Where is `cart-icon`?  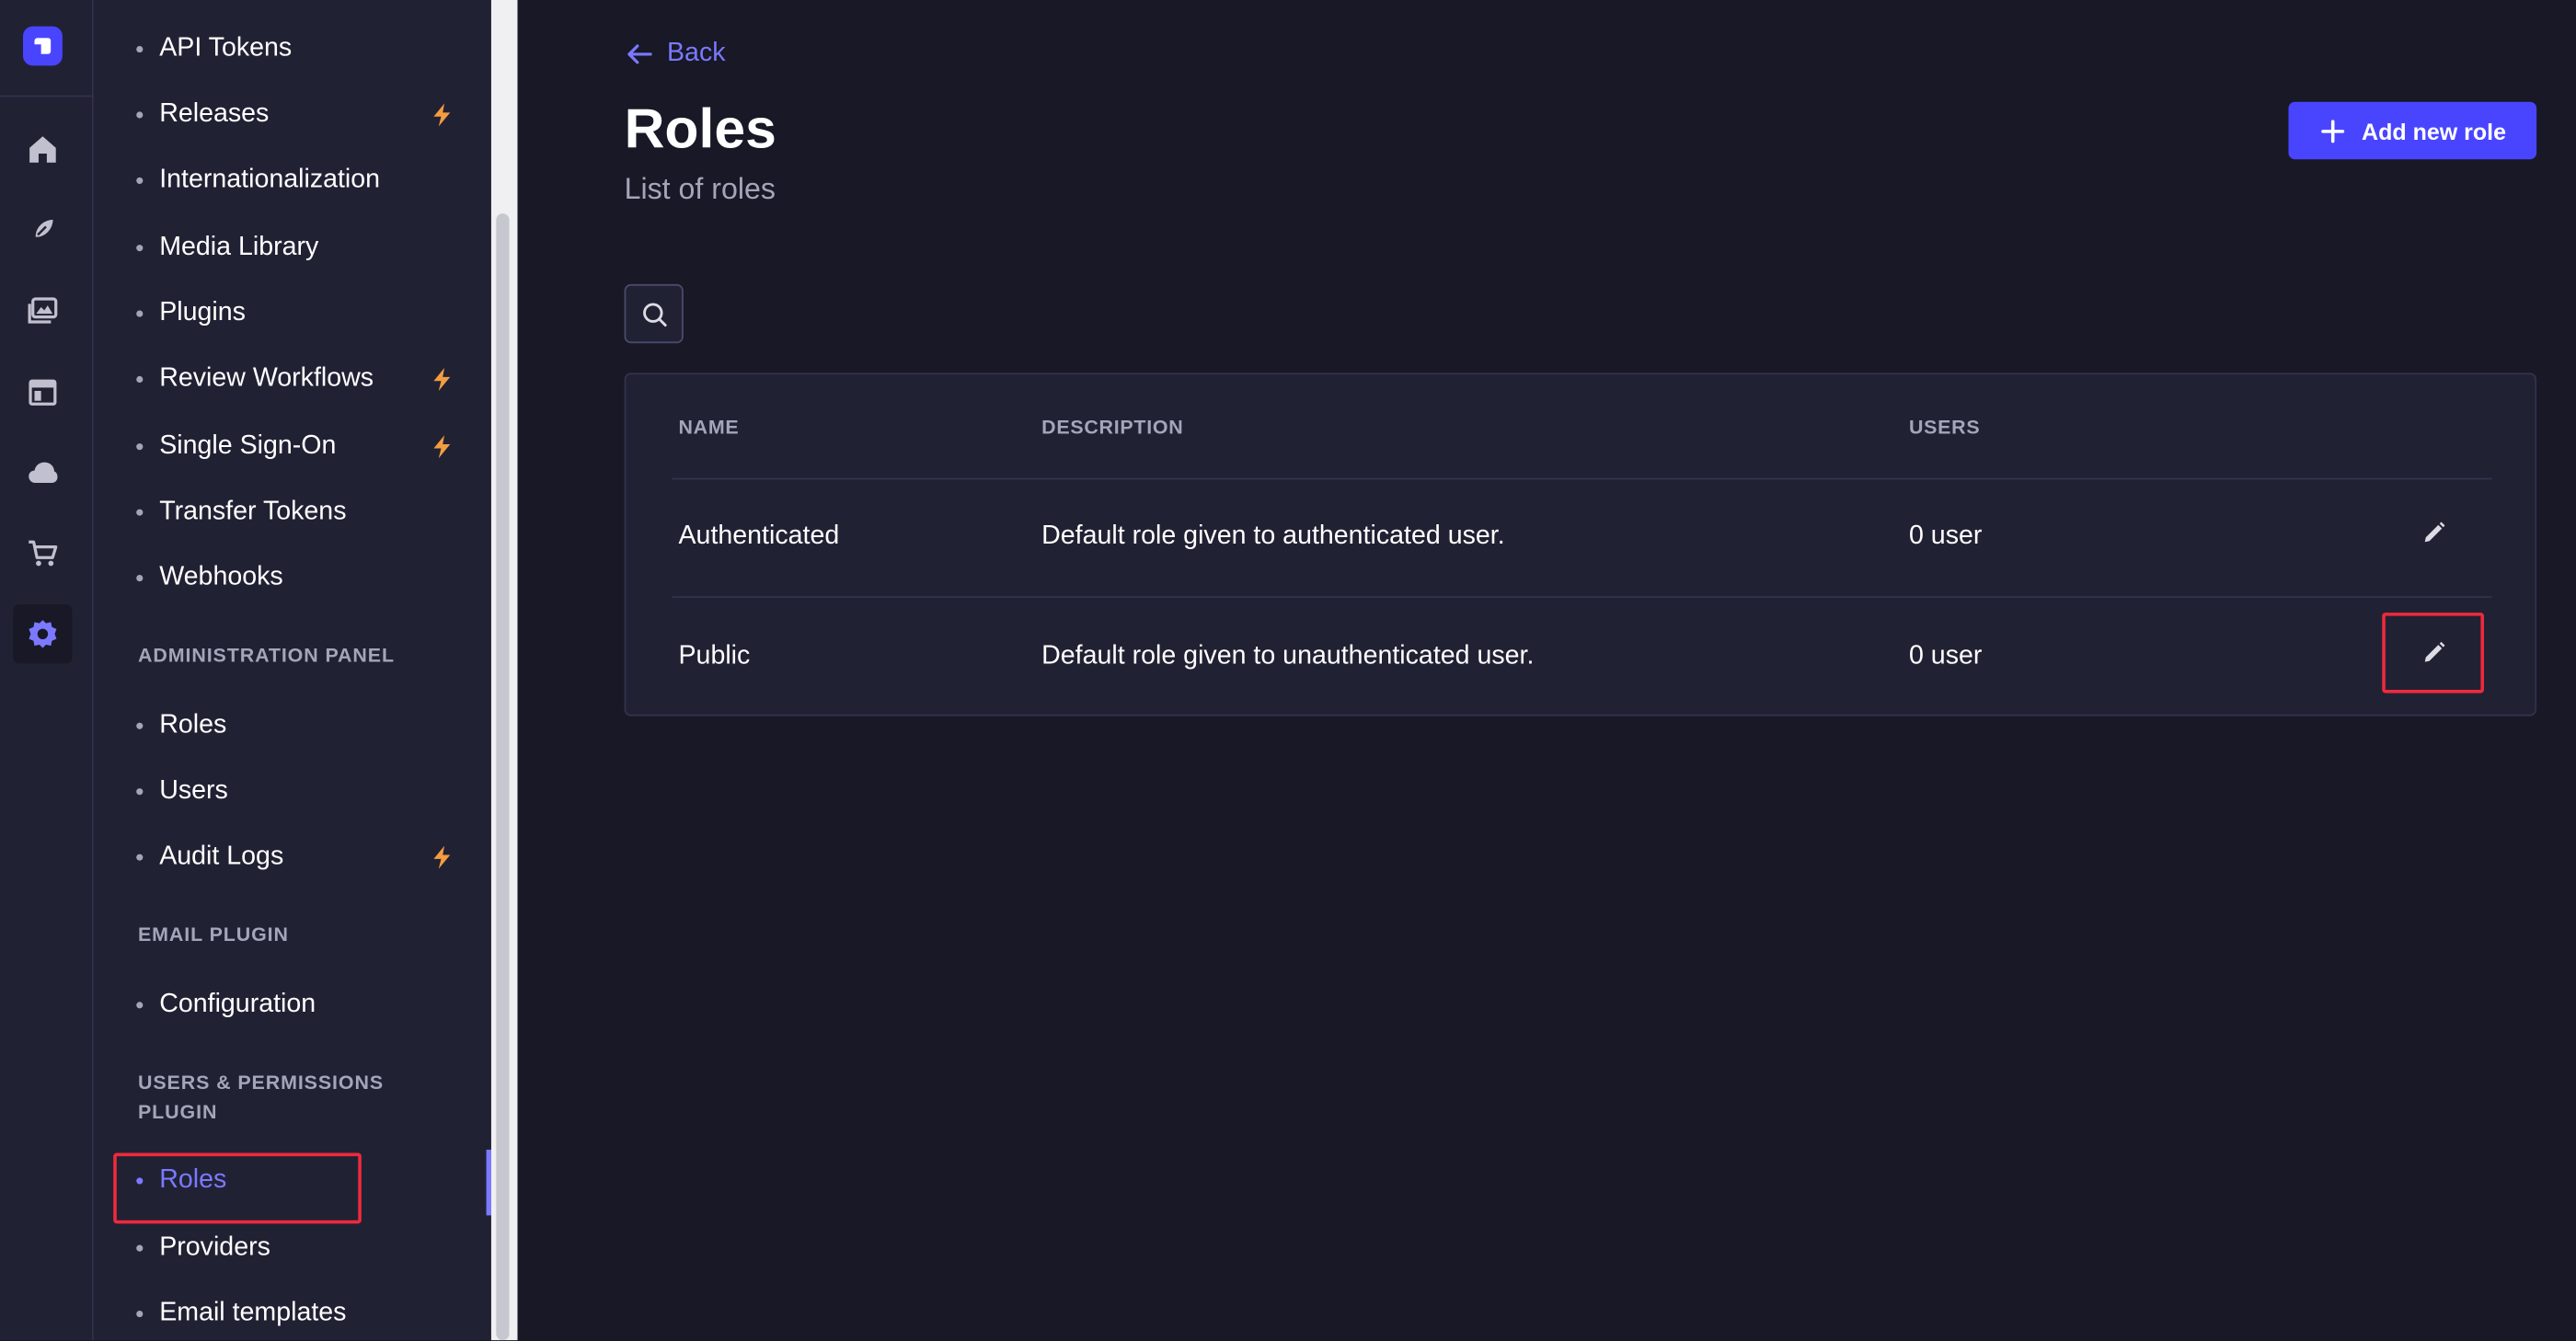
cart-icon is located at coordinates (43, 553).